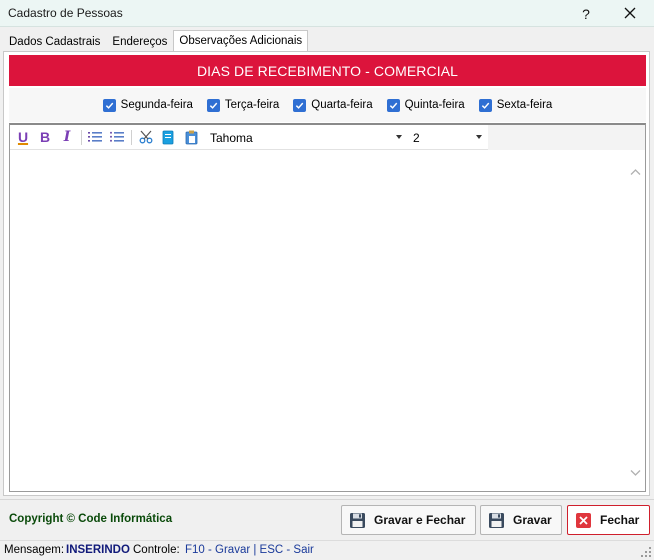 The width and height of the screenshot is (654, 560). I want to click on checkbox-segunda-feira: Segunda-feira, so click(147, 105).